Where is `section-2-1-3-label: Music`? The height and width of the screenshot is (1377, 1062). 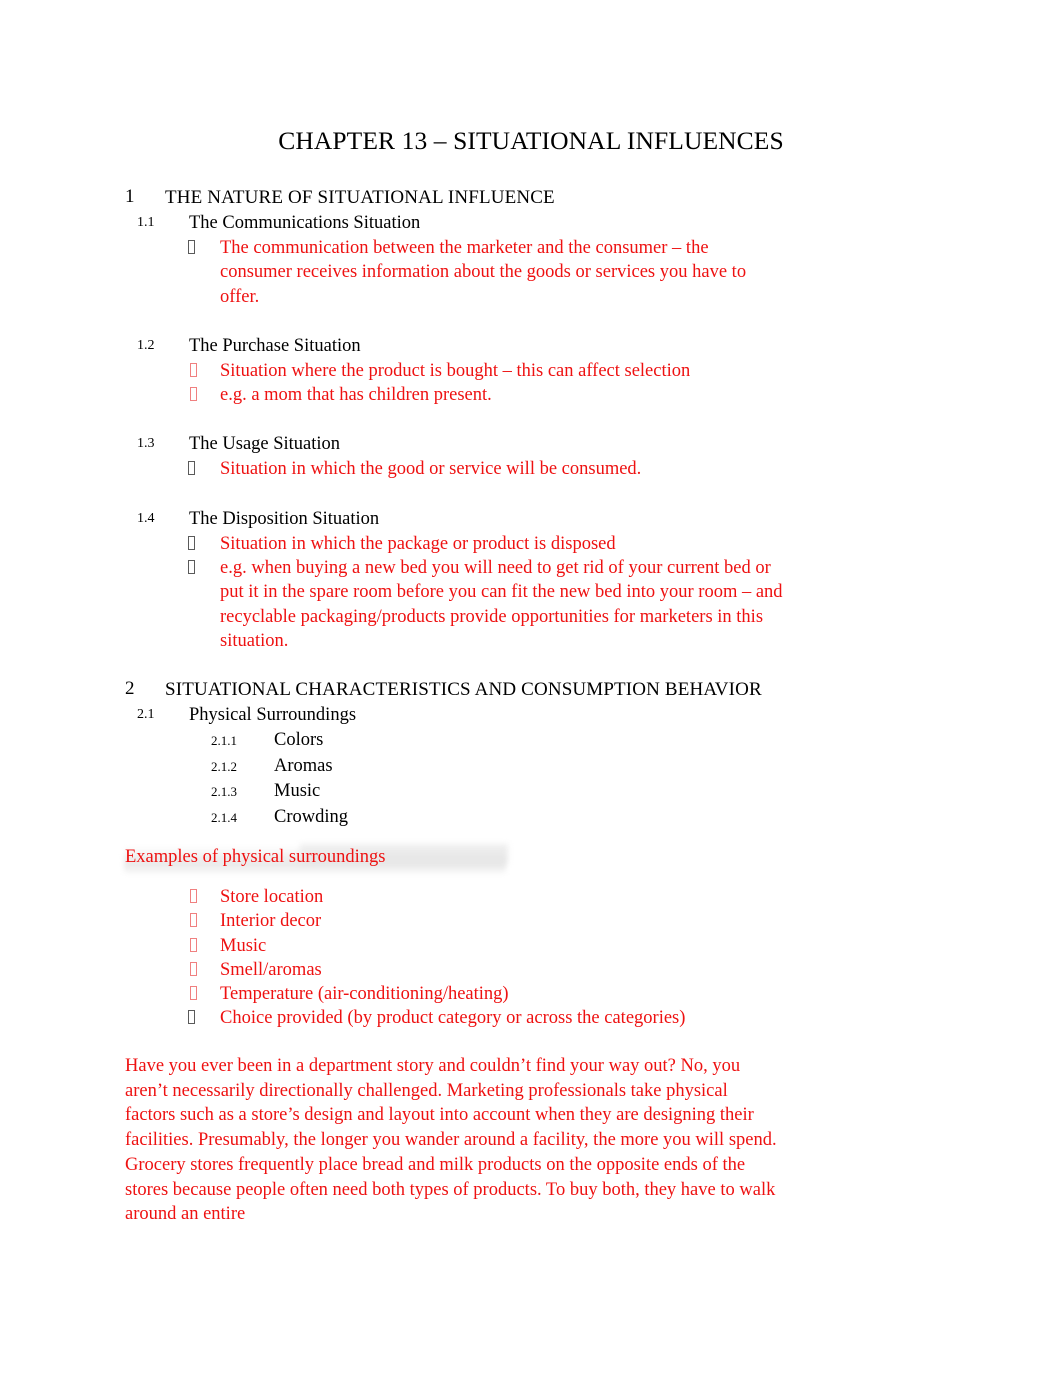
section-2-1-3-label: Music is located at coordinates (297, 791).